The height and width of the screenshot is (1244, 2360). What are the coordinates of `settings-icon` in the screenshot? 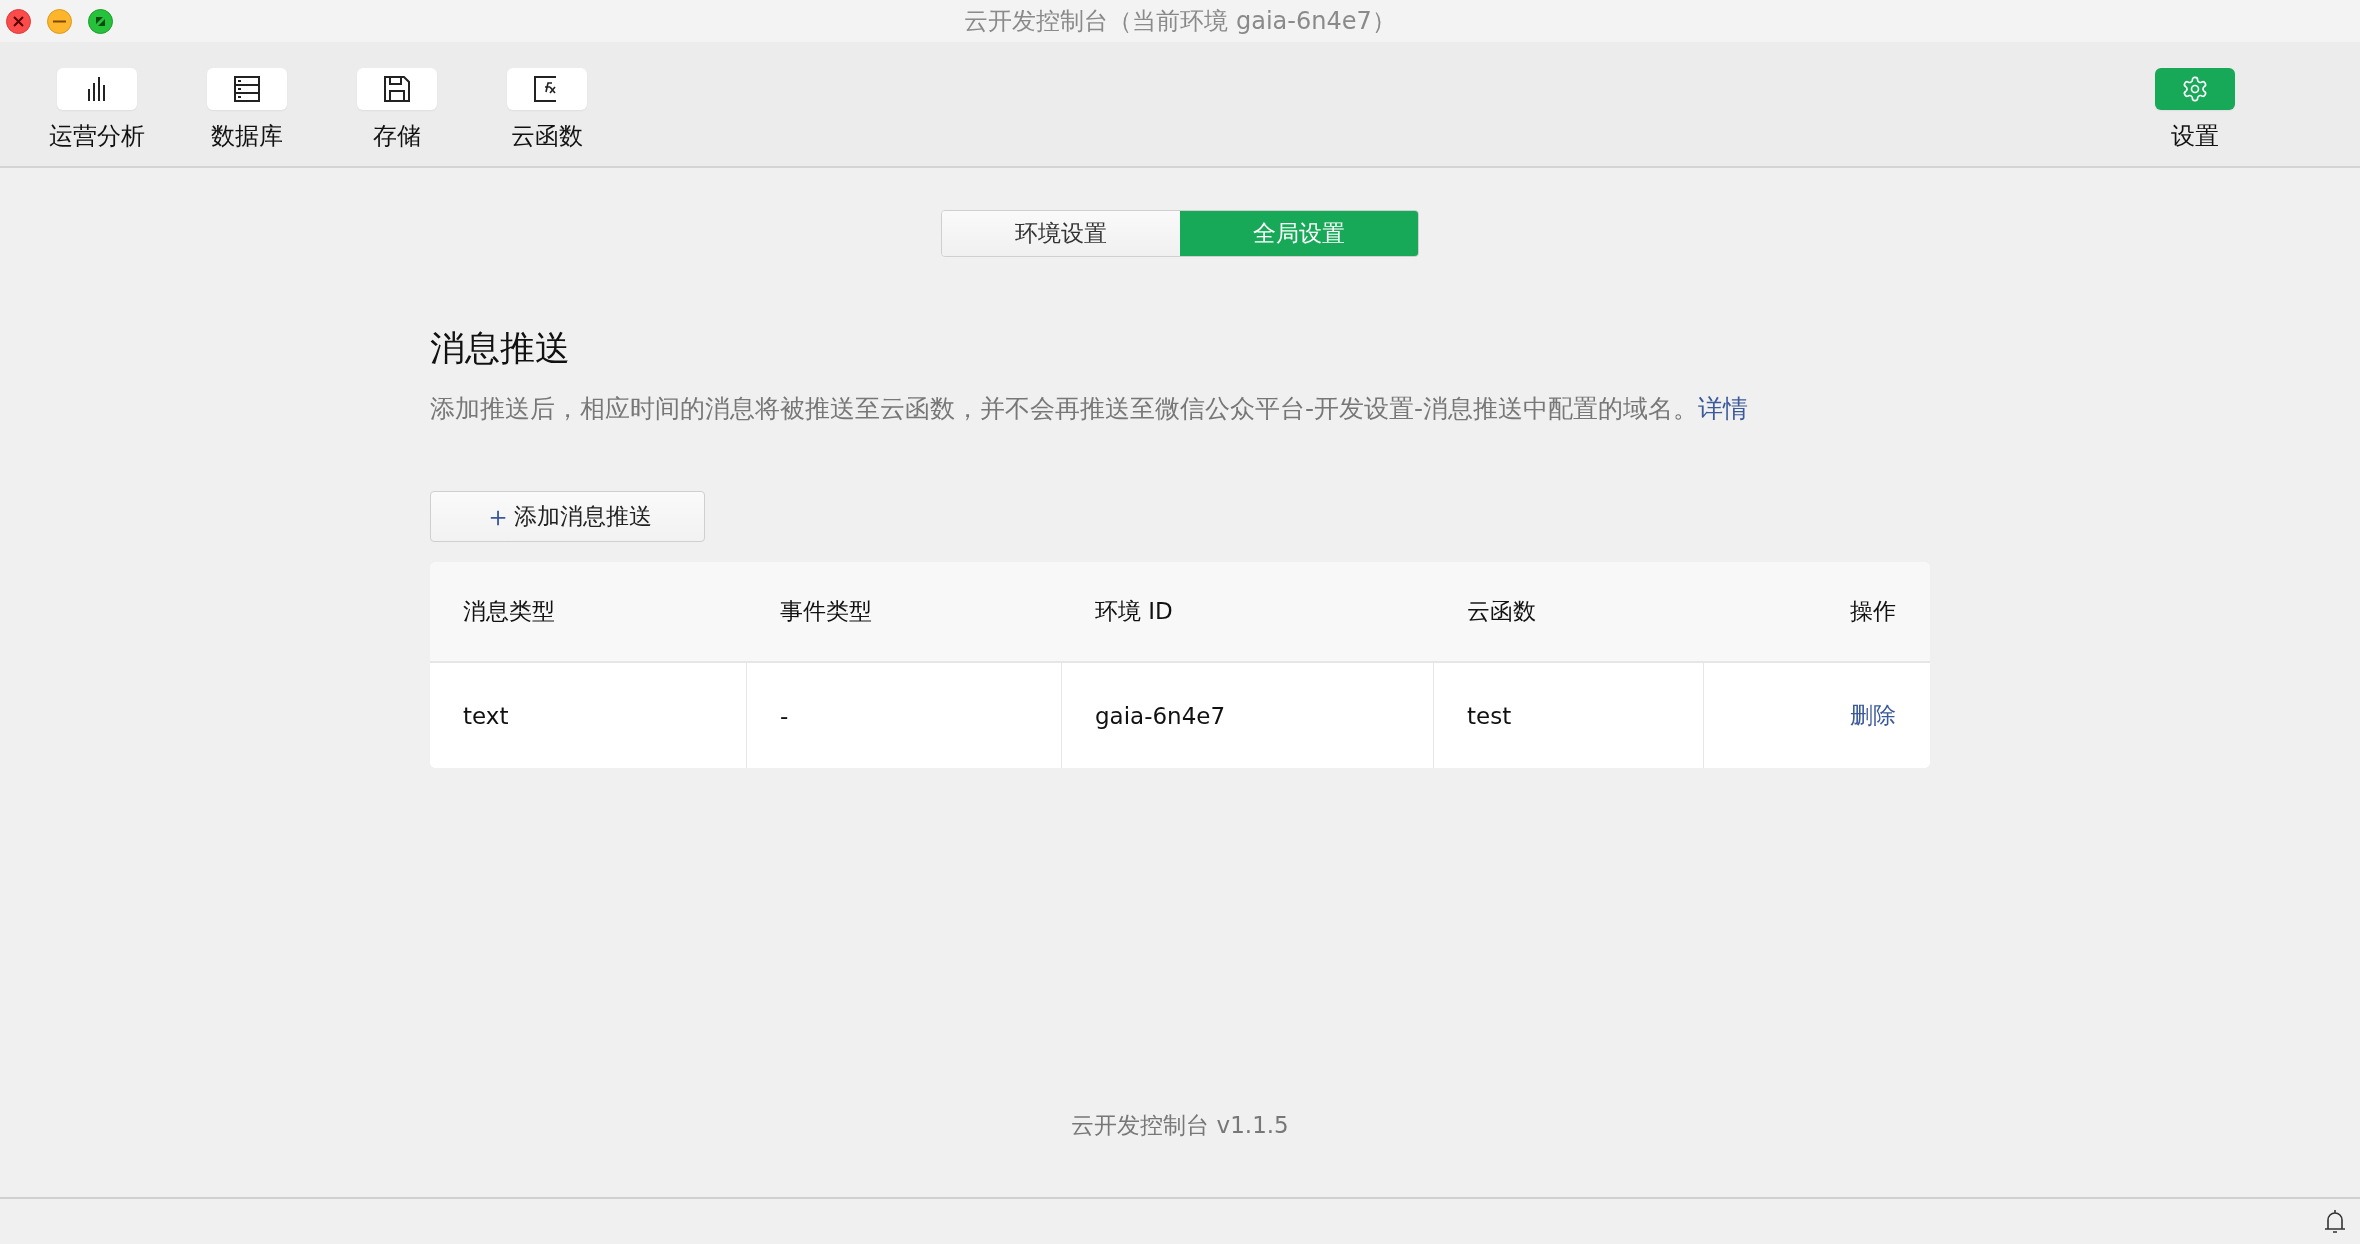 It's located at (2195, 89).